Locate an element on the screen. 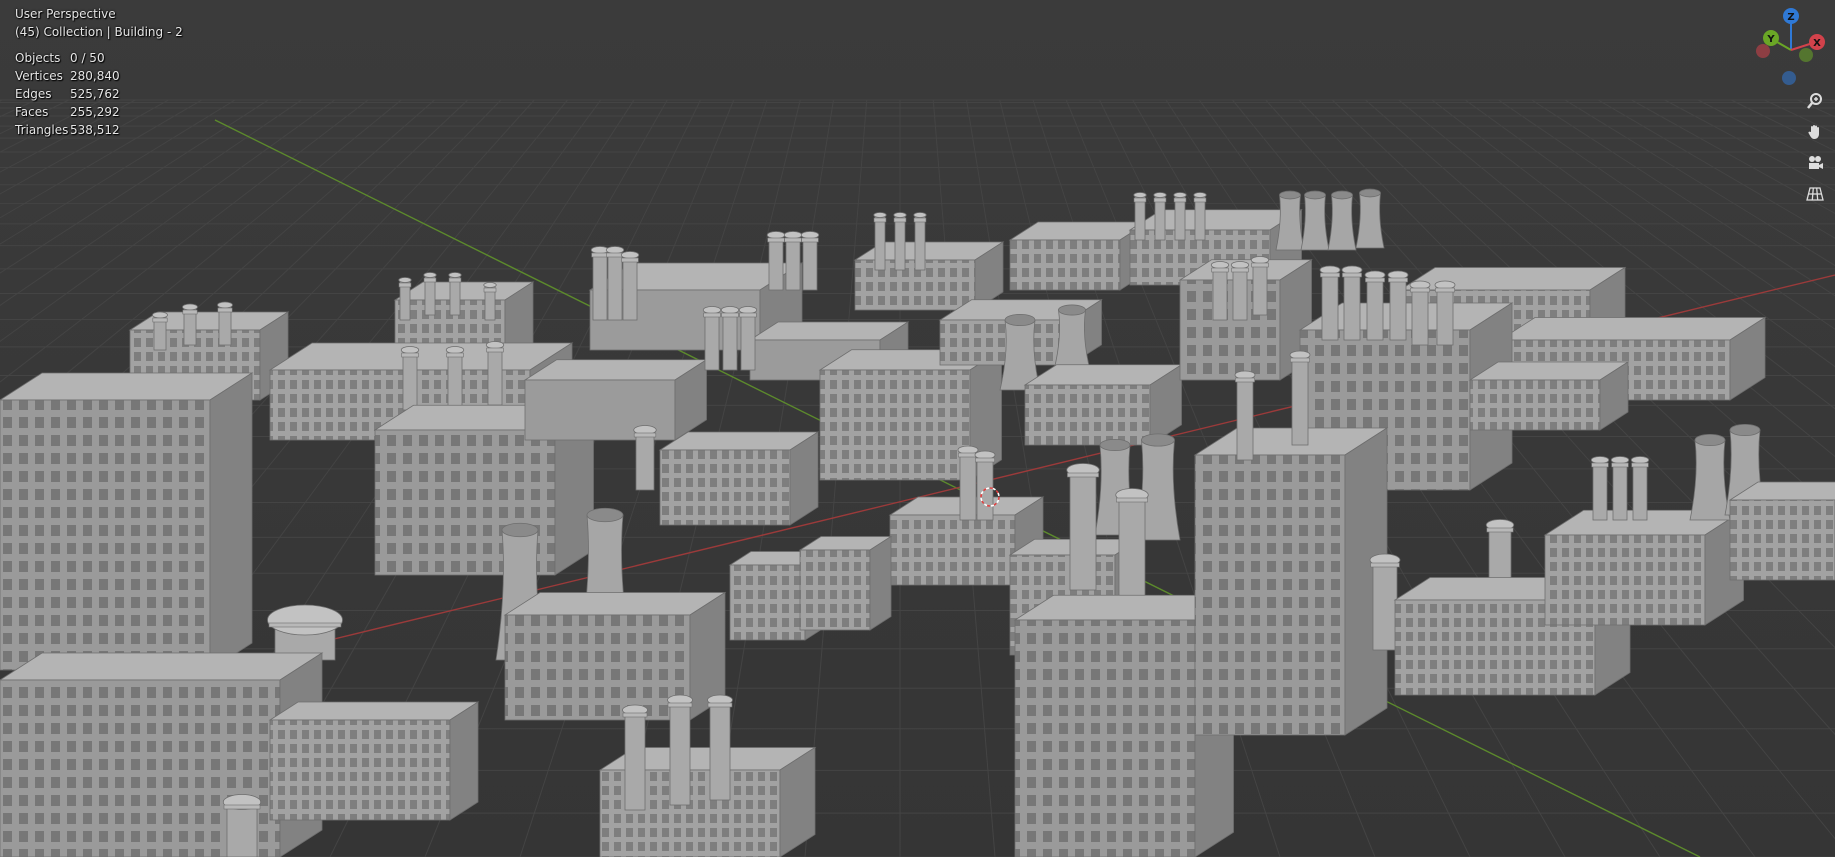  stat-row-vertices: Vertices 280,840 is located at coordinates (99, 76).